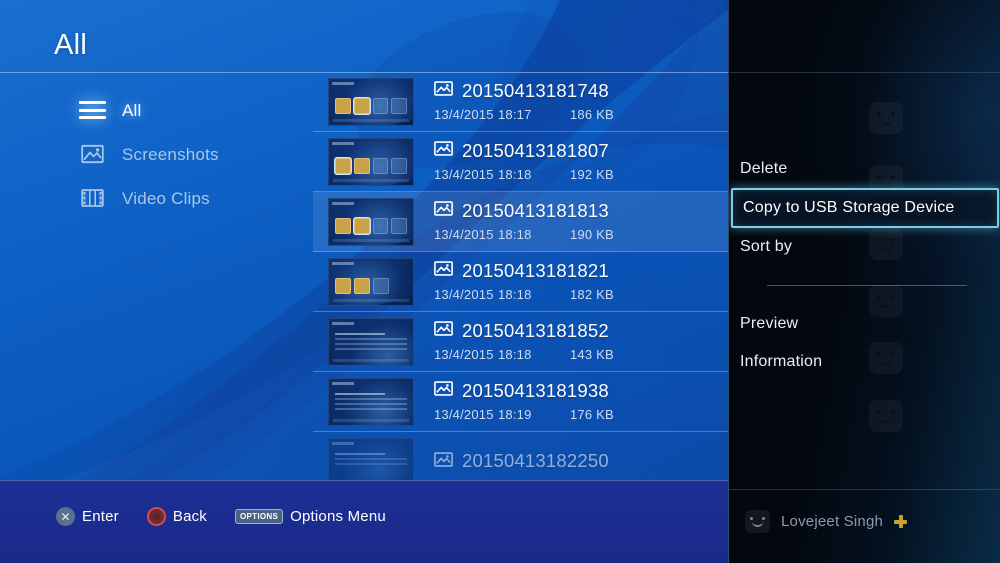  Describe the element at coordinates (156, 516) in the screenshot. I see `circle-button-icon` at that location.